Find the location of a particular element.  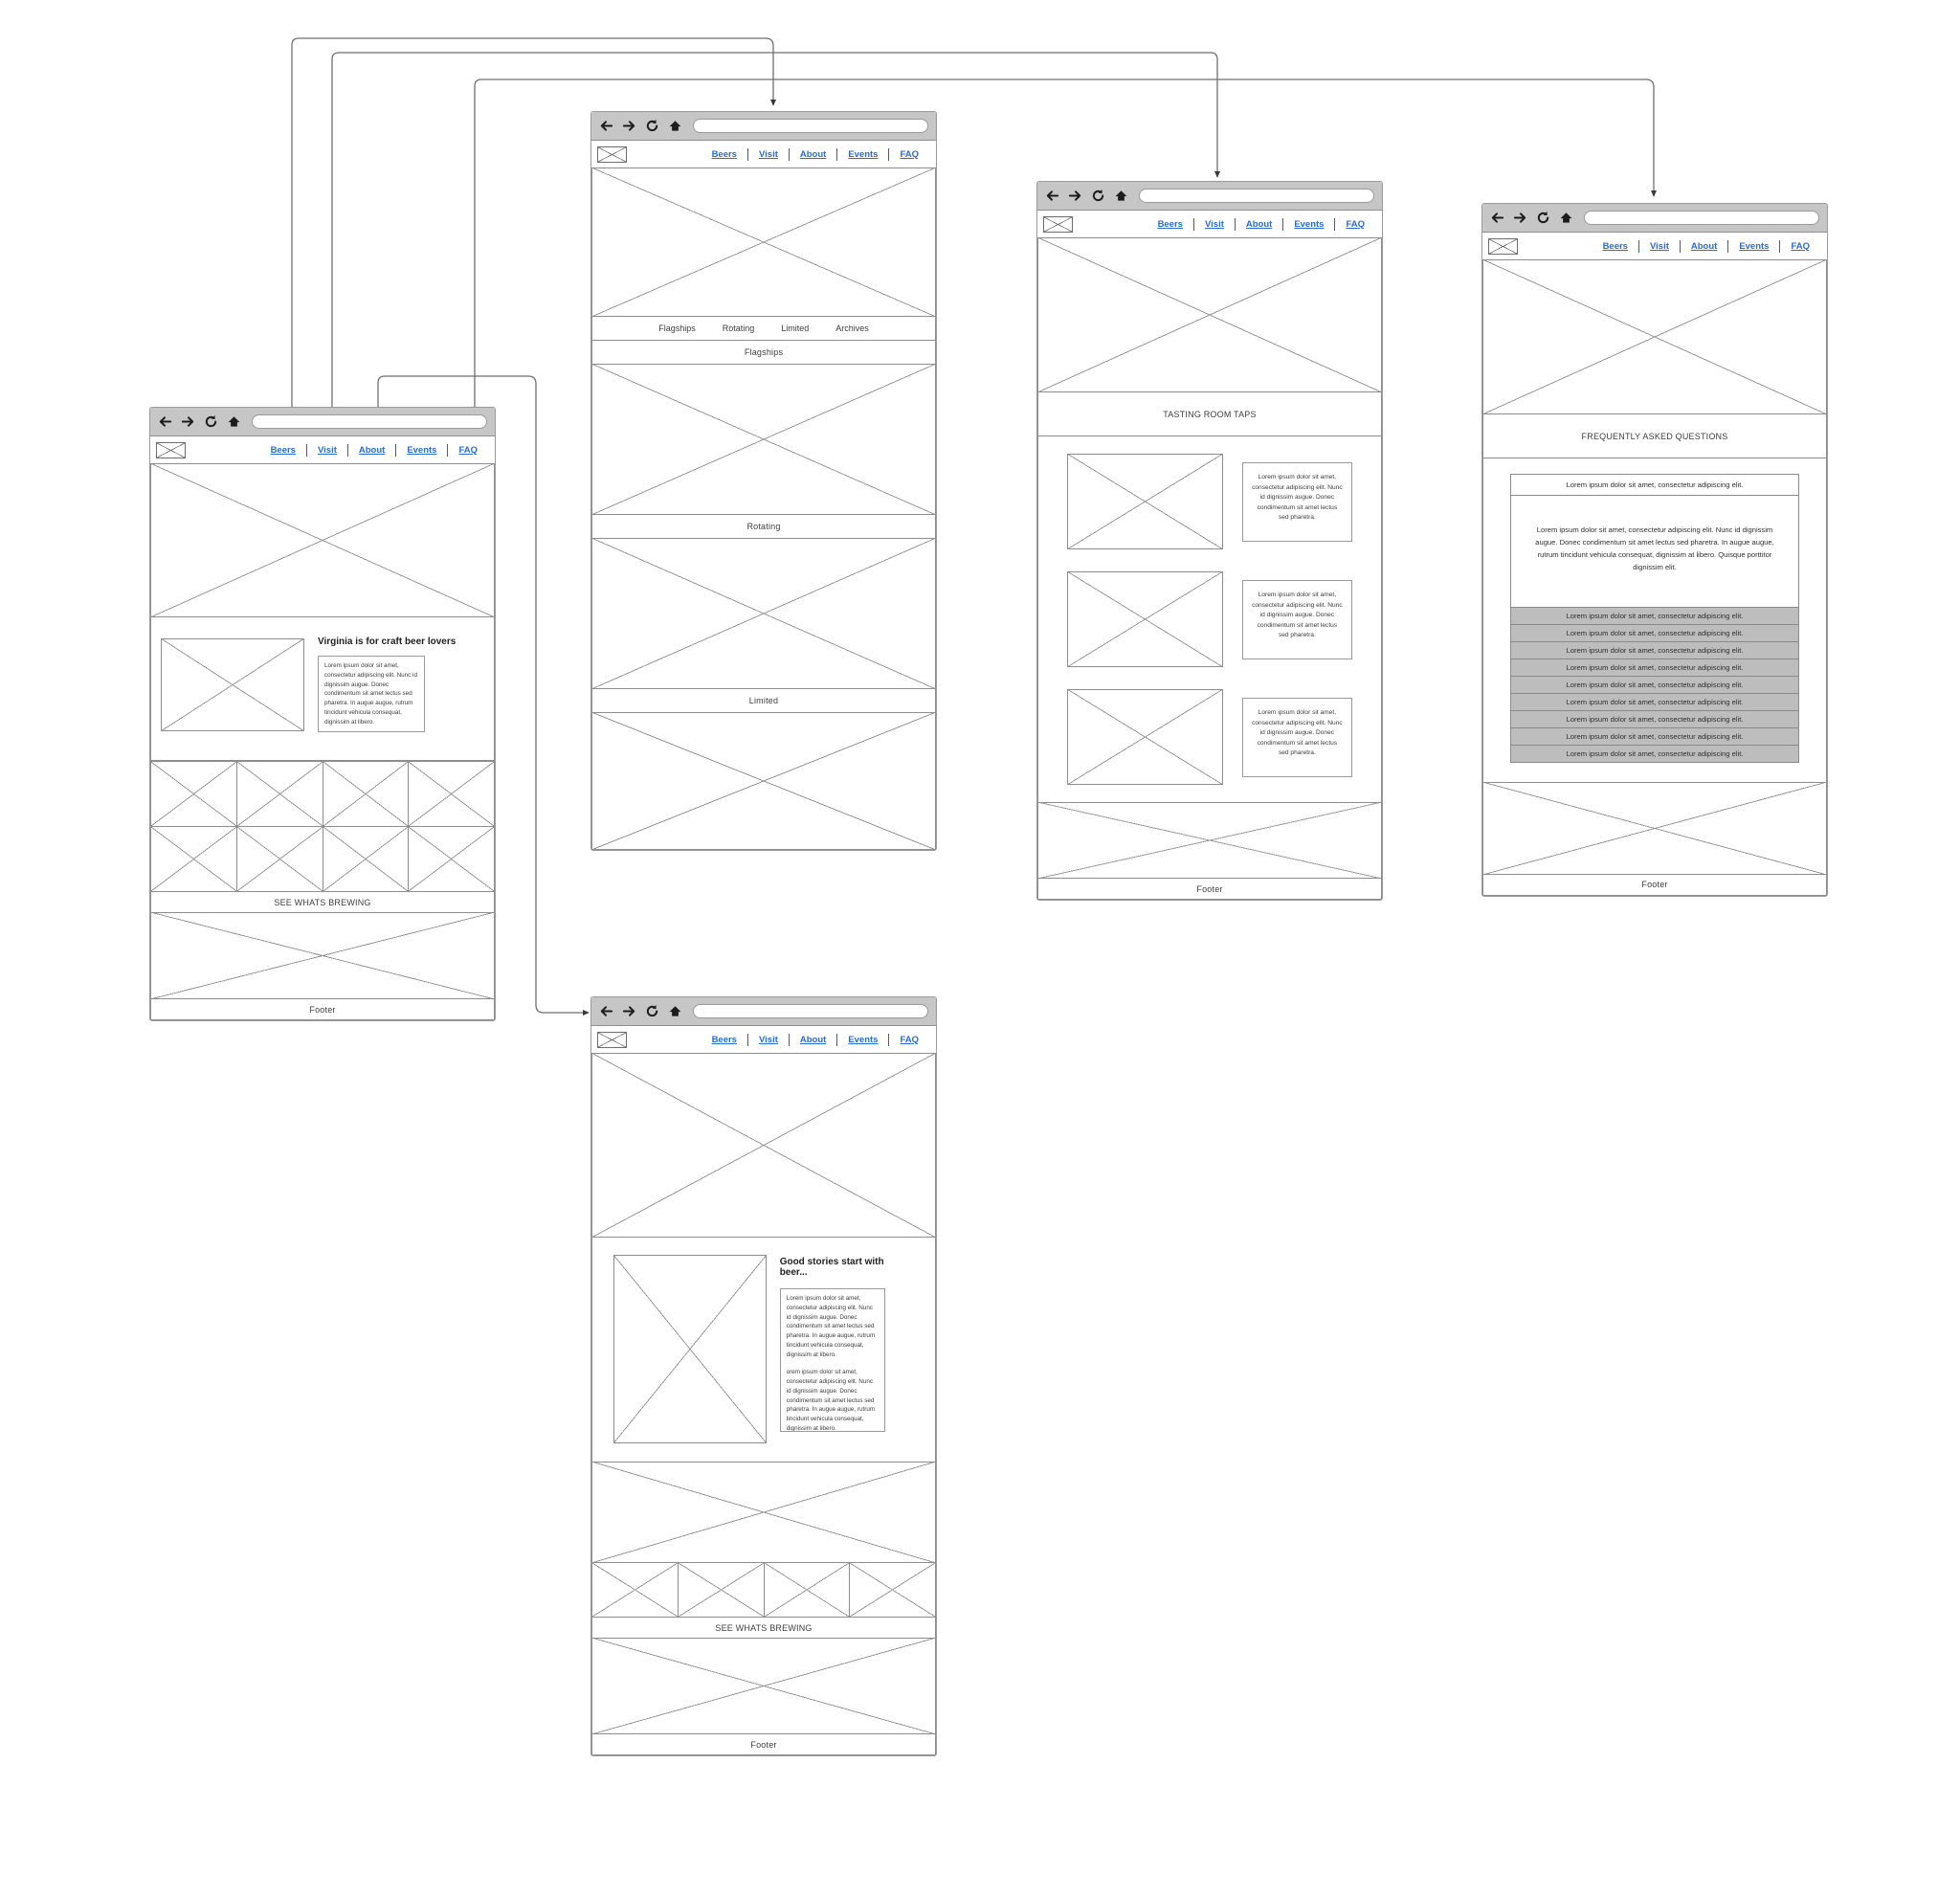

faq-lower-image-placeholder is located at coordinates (1654, 828).